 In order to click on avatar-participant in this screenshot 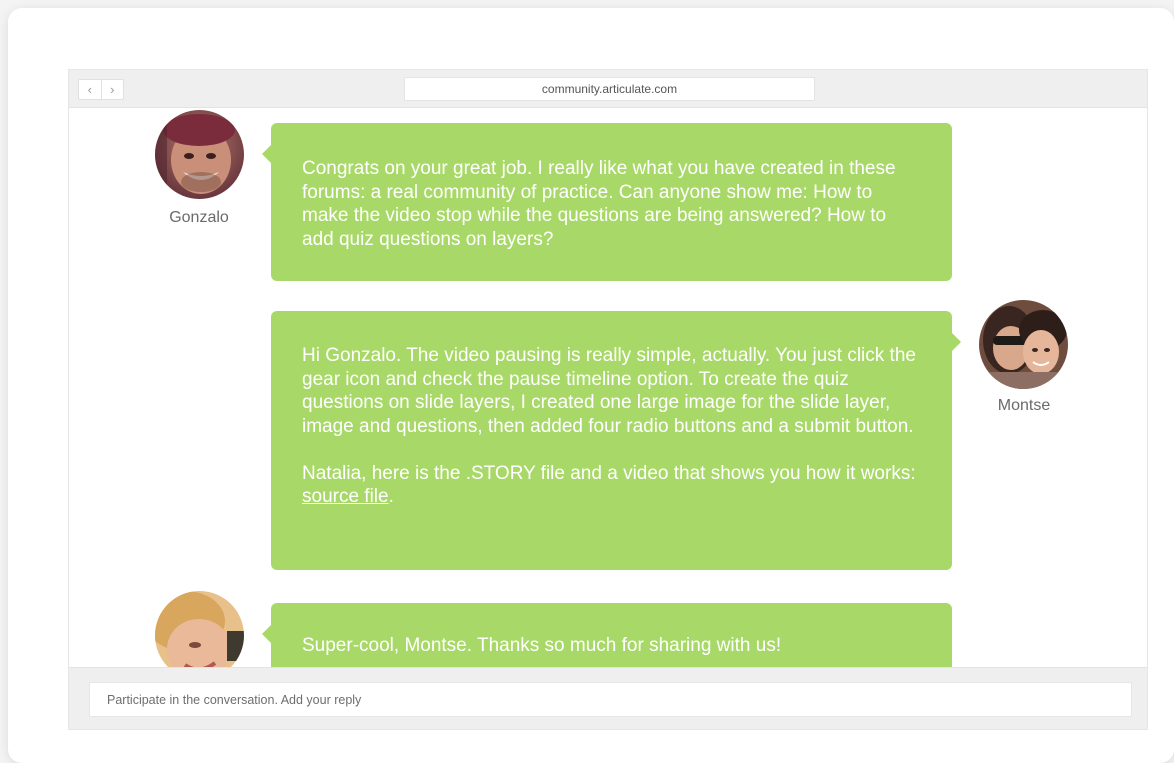, I will do `click(199, 629)`.